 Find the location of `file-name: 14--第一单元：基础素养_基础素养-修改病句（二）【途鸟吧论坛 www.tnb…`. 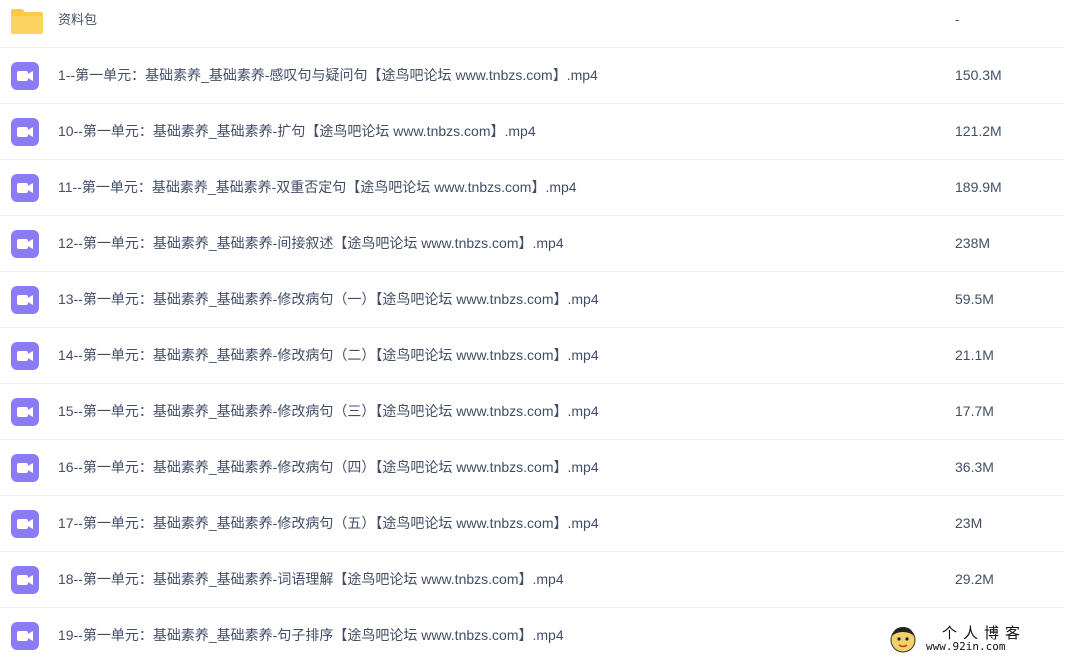

file-name: 14--第一单元：基础素养_基础素养-修改病句（二）【途鸟吧论坛 www.tnb… is located at coordinates (328, 355).